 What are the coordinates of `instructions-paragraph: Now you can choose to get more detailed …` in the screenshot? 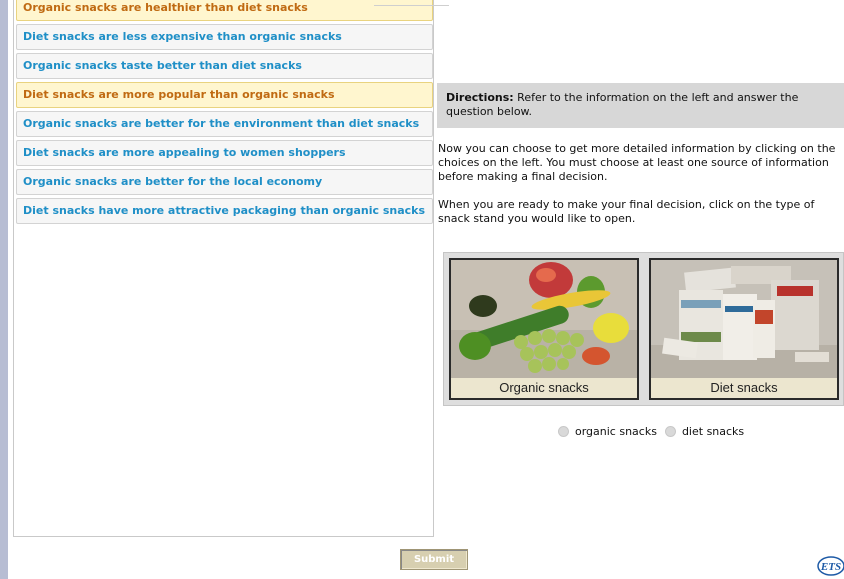 It's located at (637, 162).